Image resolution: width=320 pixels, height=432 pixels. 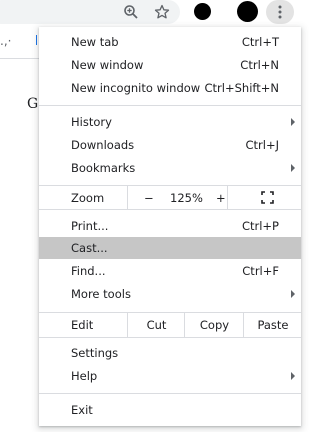 I want to click on menu-item-label: Help, so click(x=84, y=376).